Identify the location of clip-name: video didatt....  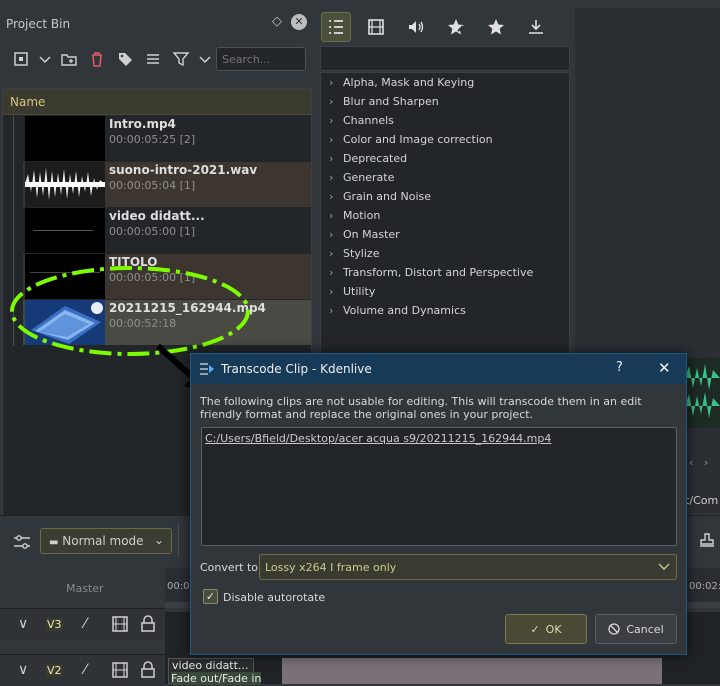
(157, 216).